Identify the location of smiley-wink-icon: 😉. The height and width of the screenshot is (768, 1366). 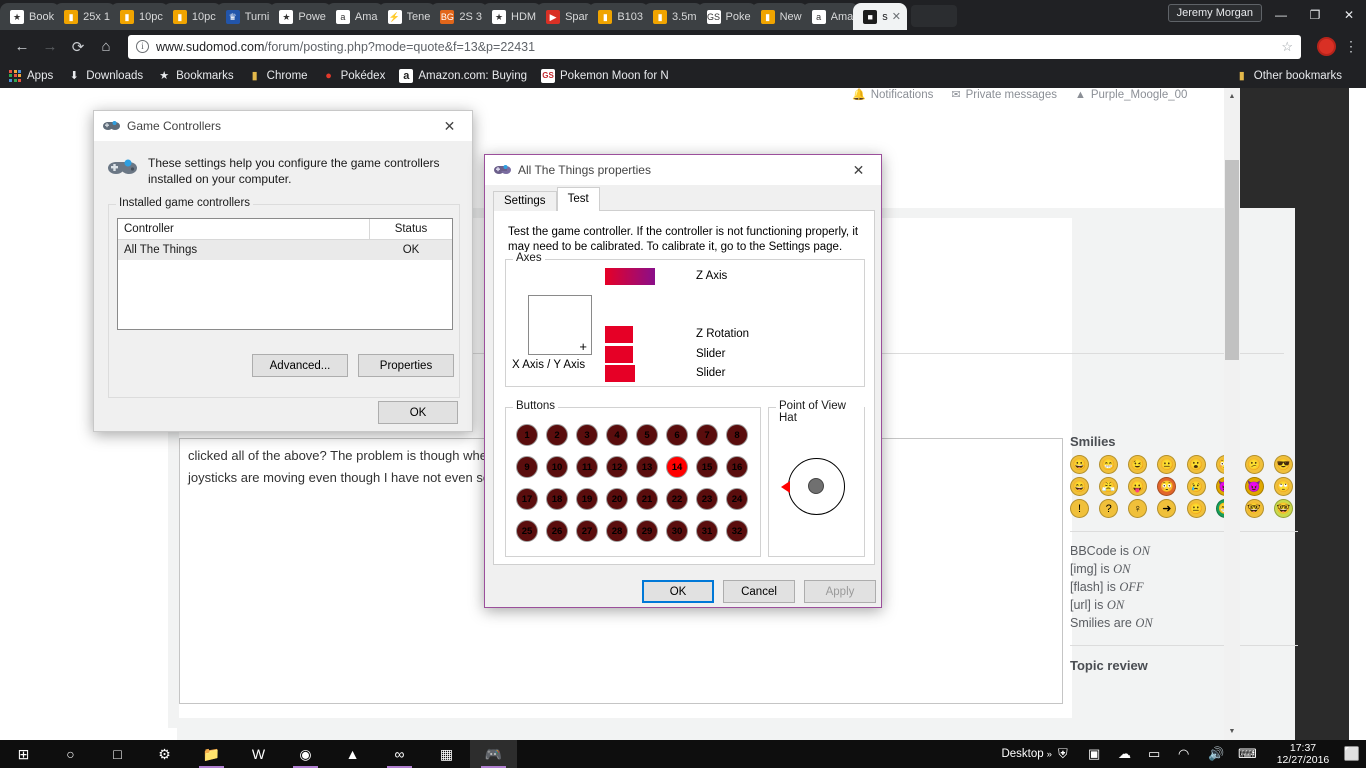
(1138, 464).